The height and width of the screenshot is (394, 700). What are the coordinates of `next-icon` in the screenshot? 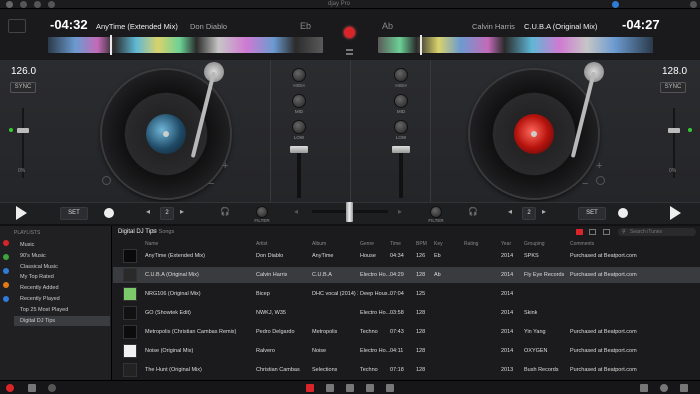 It's located at (51, 4).